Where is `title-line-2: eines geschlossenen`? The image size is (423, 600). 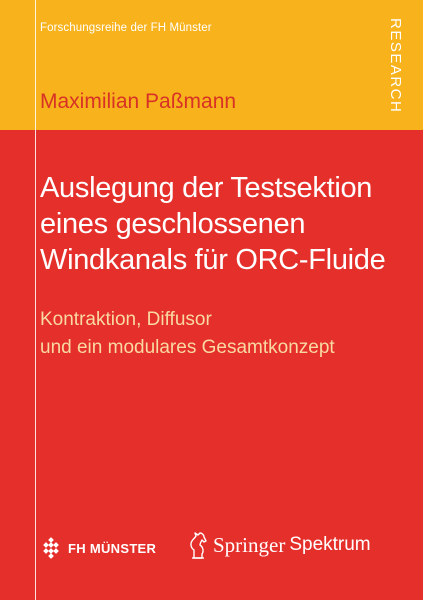 title-line-2: eines geschlossenen is located at coordinates (173, 224).